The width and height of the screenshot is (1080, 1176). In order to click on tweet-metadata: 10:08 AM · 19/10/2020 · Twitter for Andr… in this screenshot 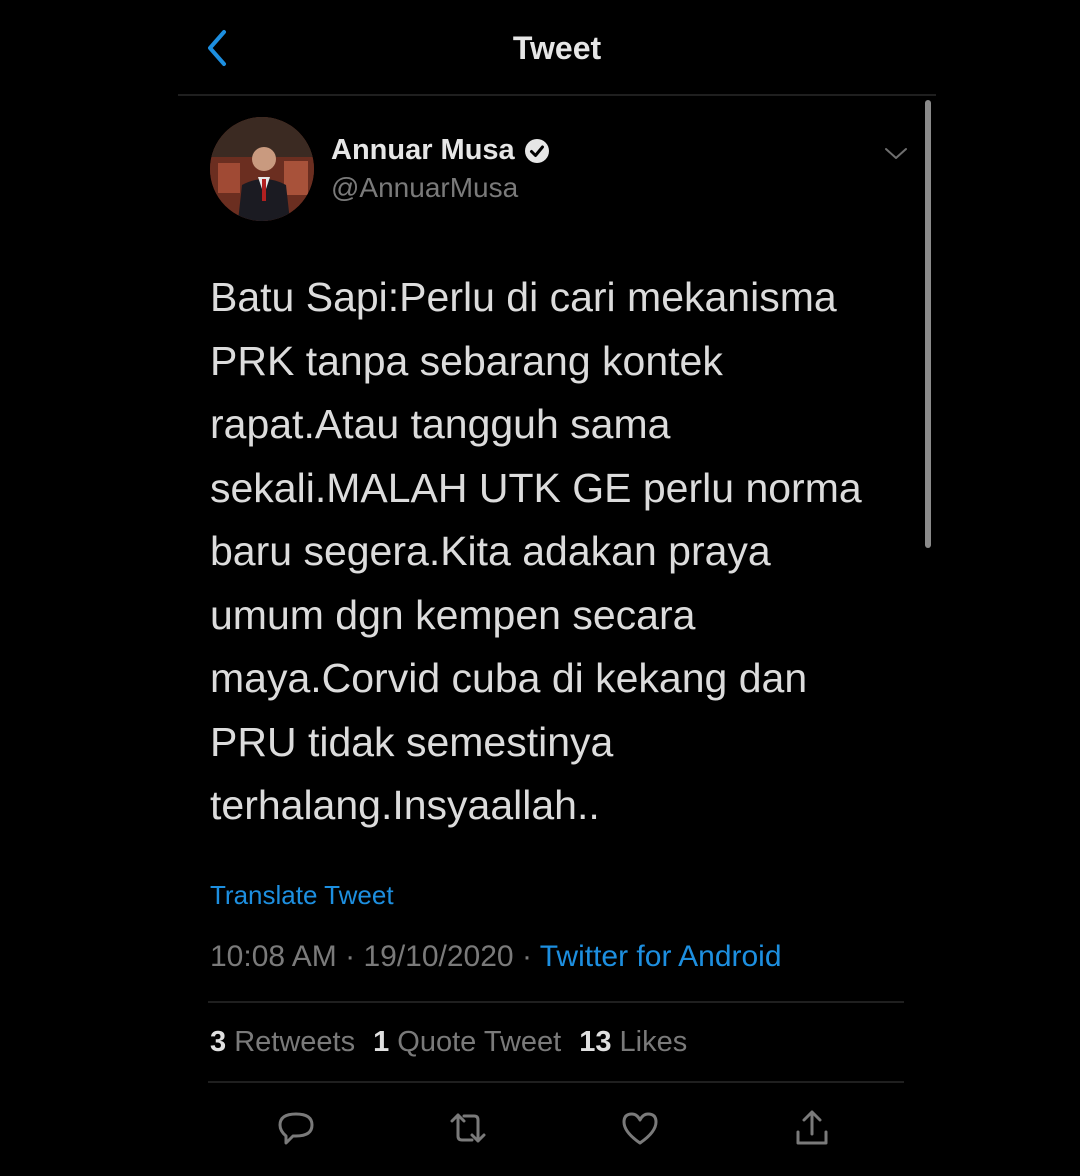, I will do `click(496, 957)`.